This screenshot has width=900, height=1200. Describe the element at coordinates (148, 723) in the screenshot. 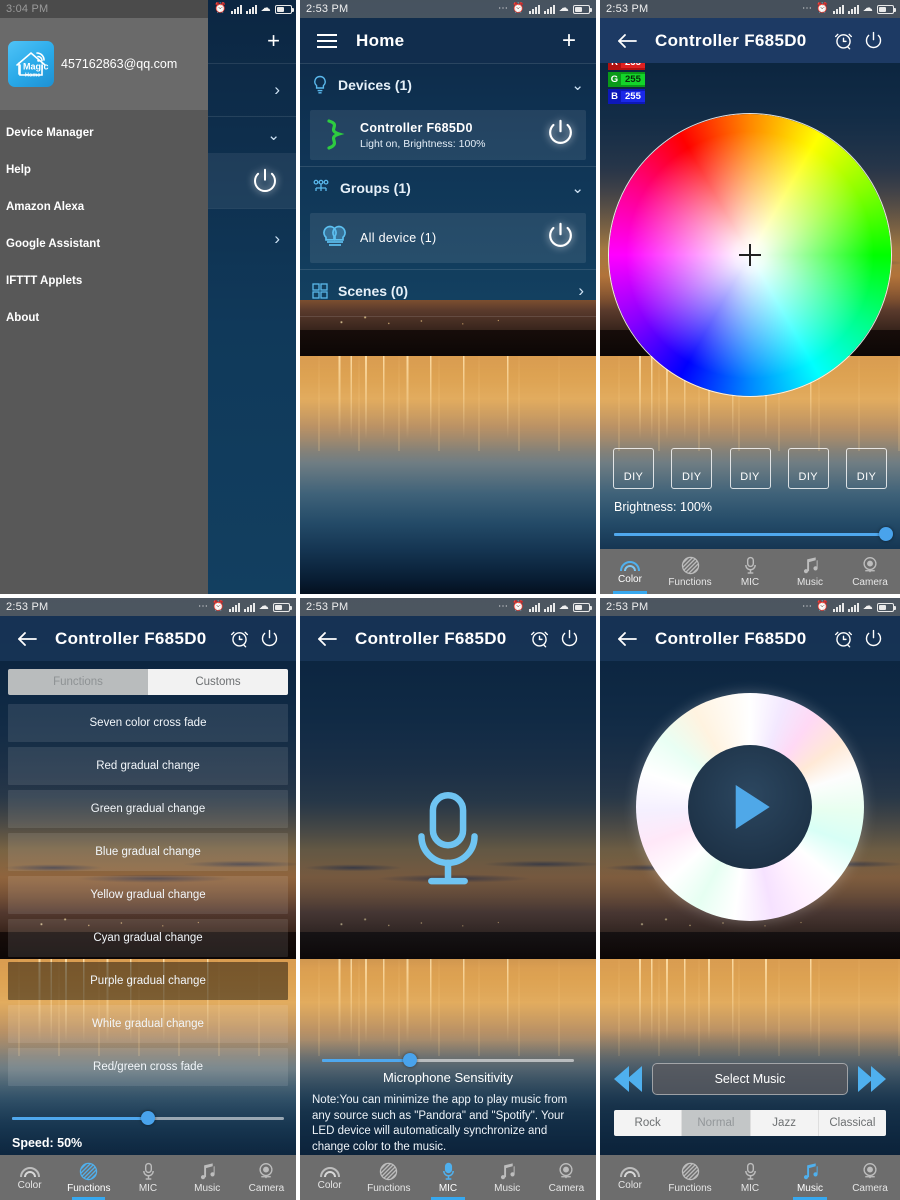

I see `function-item-0: Seven color cross fade` at that location.